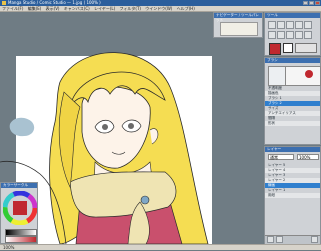 This screenshot has height=251, width=321. What do you see at coordinates (308, 157) in the screenshot?
I see `layer-opacity-field: 100%` at bounding box center [308, 157].